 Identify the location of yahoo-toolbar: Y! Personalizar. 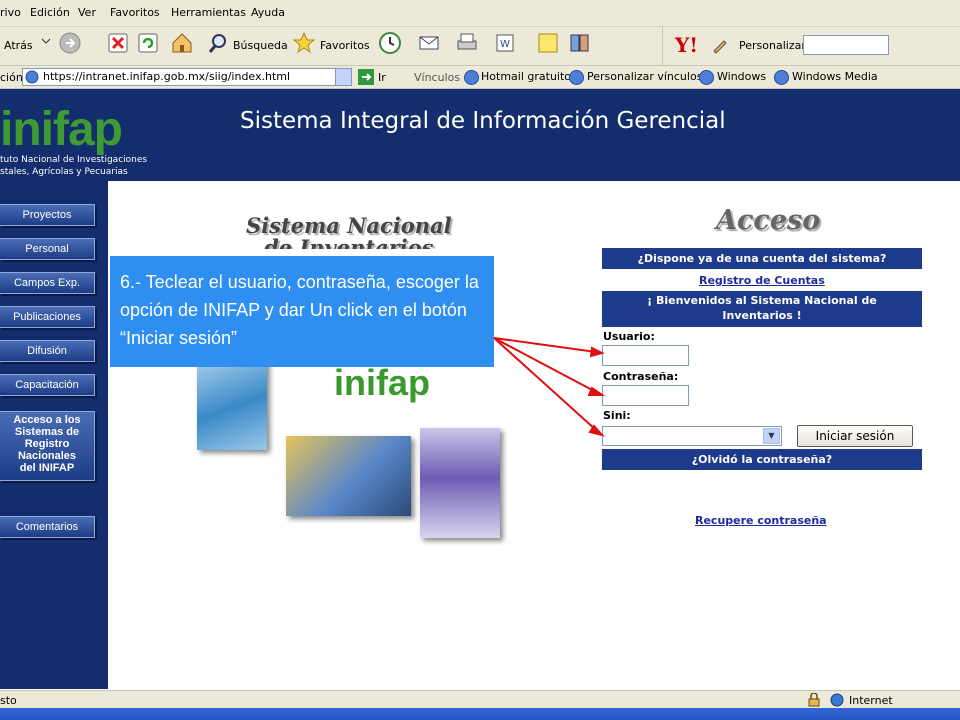
(811, 46).